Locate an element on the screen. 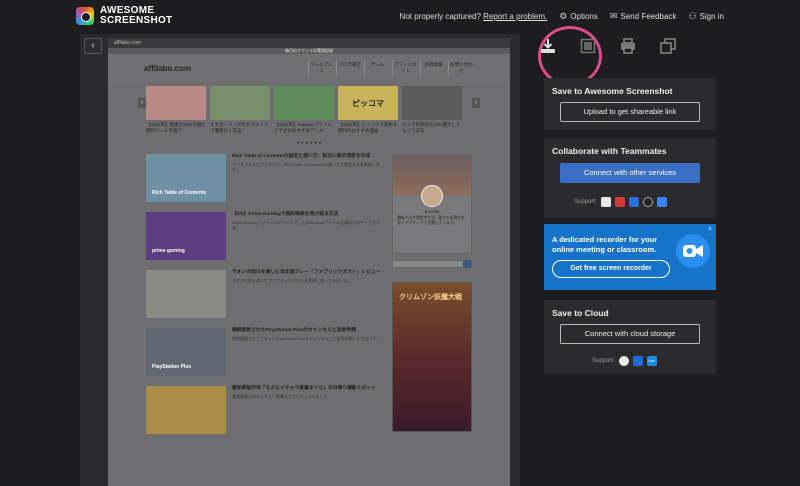 This screenshot has width=800, height=486. cloud-support-row: Support: box is located at coordinates (624, 361).